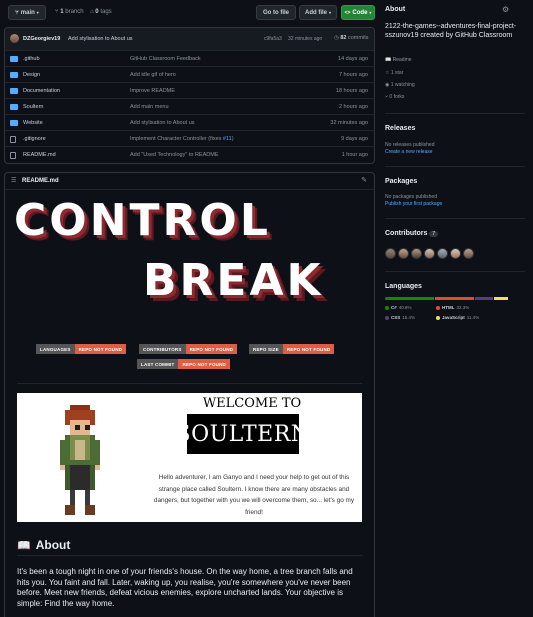 This screenshot has width=533, height=617. Describe the element at coordinates (153, 75) in the screenshot. I see `file-commit-message: Add idle gif of hero` at that location.